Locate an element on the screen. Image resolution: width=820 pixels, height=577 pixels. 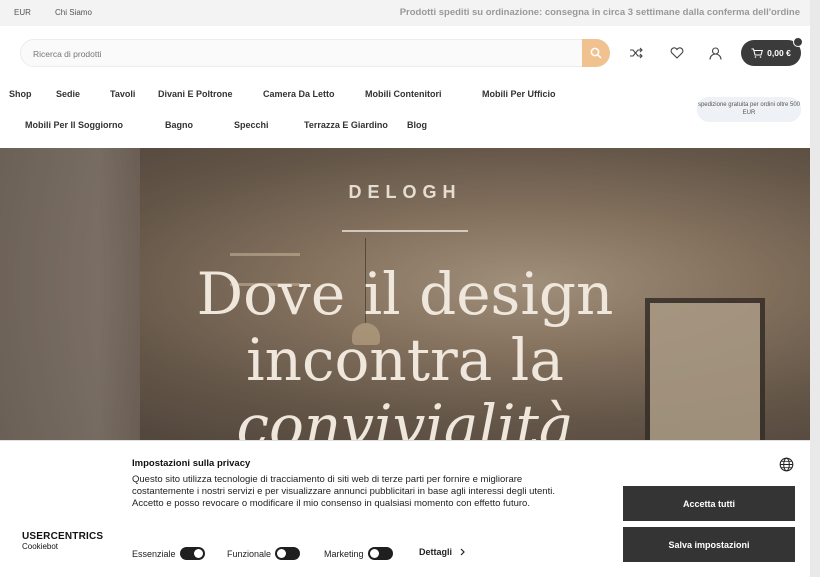
nav-item-terrazza: Terrazza E Giardino is located at coordinates (346, 125).